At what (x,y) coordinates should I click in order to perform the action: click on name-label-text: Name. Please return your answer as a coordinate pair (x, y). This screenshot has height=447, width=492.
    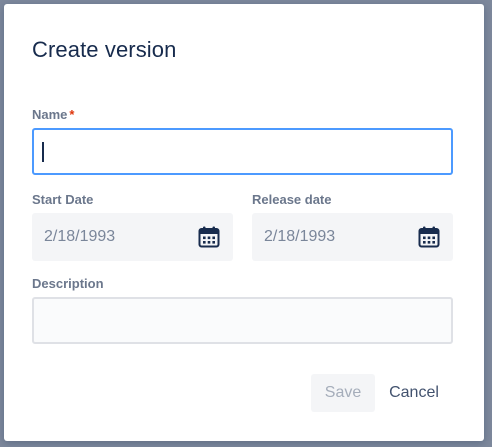
    Looking at the image, I should click on (50, 114).